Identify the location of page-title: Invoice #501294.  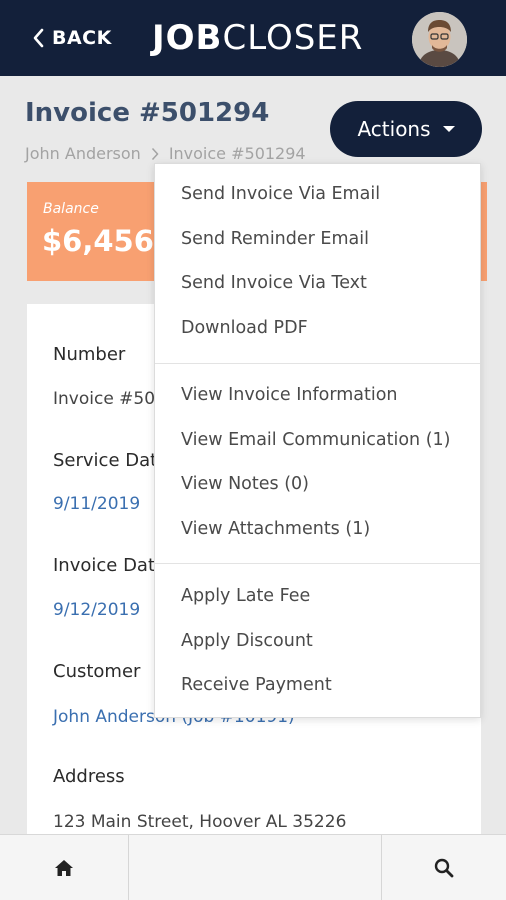
(147, 113).